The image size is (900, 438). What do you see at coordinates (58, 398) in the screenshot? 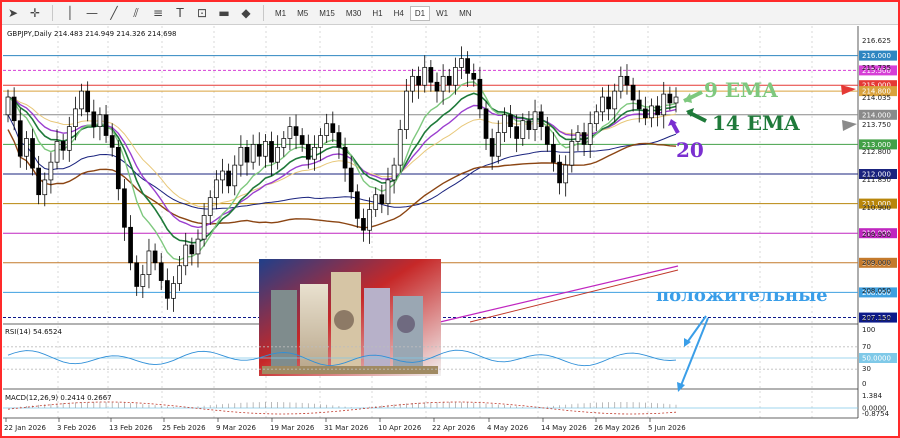
I see `macd-header: MACD(12,26,9) 0.2414 0.2667` at bounding box center [58, 398].